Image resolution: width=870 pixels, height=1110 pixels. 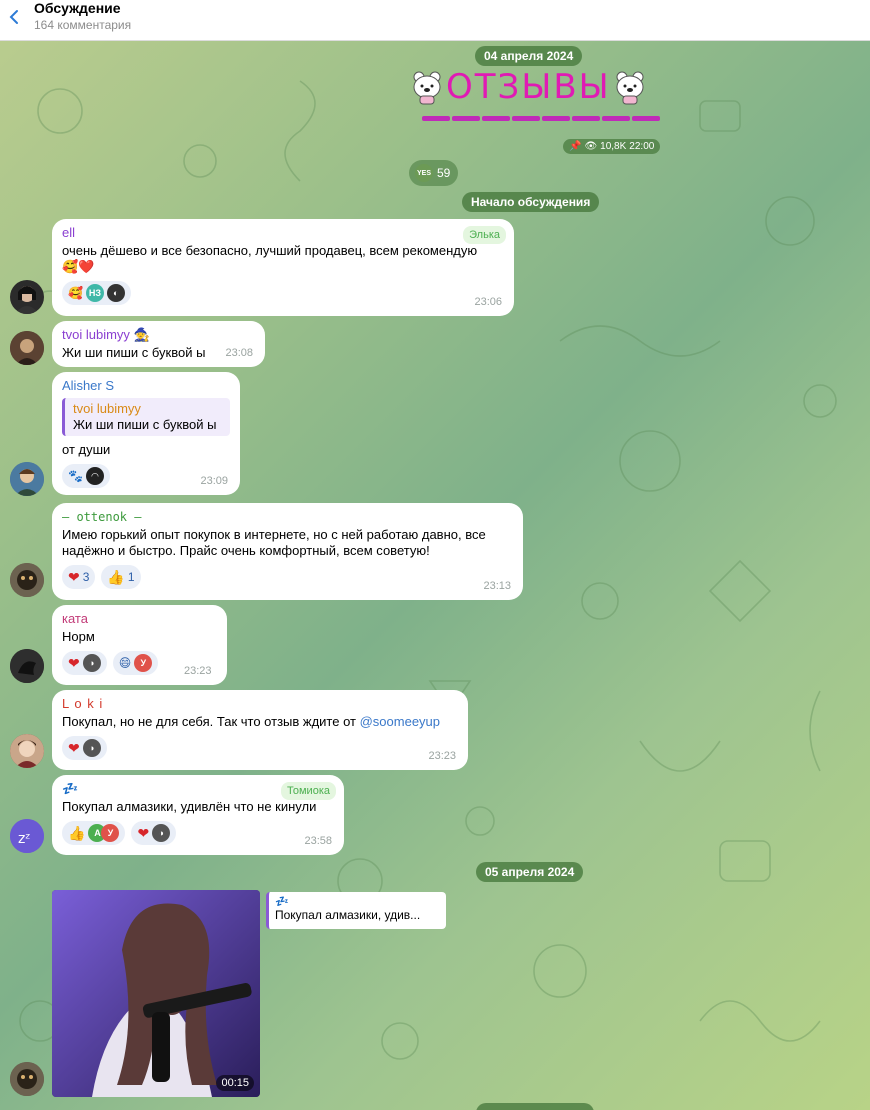 I want to click on message-text: от души, so click(x=86, y=449).